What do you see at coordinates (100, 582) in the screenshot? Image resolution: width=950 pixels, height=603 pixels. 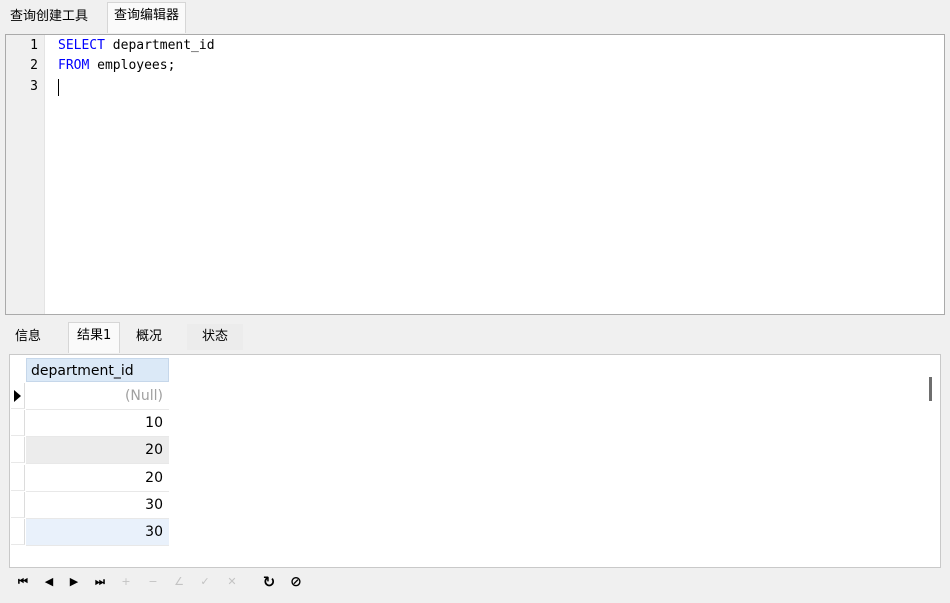 I see `last-record-icon: ⏭` at bounding box center [100, 582].